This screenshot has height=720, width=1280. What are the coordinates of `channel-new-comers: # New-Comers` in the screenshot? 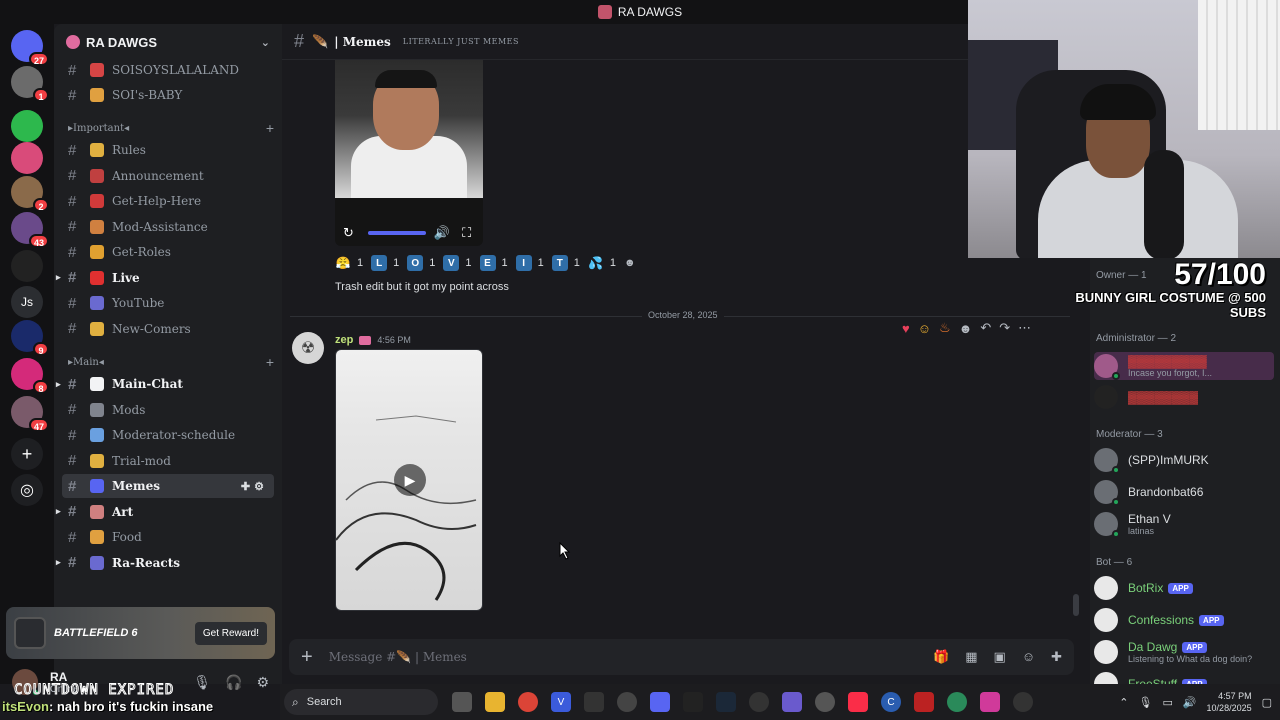 It's located at (168, 329).